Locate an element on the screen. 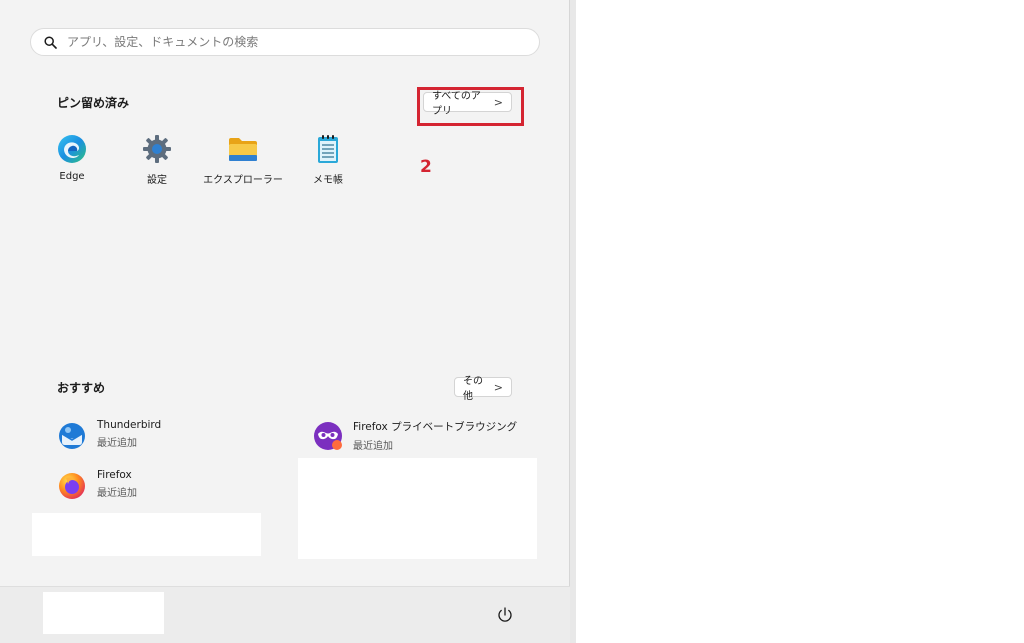  pinned-app-label: 設定 is located at coordinates (157, 180).